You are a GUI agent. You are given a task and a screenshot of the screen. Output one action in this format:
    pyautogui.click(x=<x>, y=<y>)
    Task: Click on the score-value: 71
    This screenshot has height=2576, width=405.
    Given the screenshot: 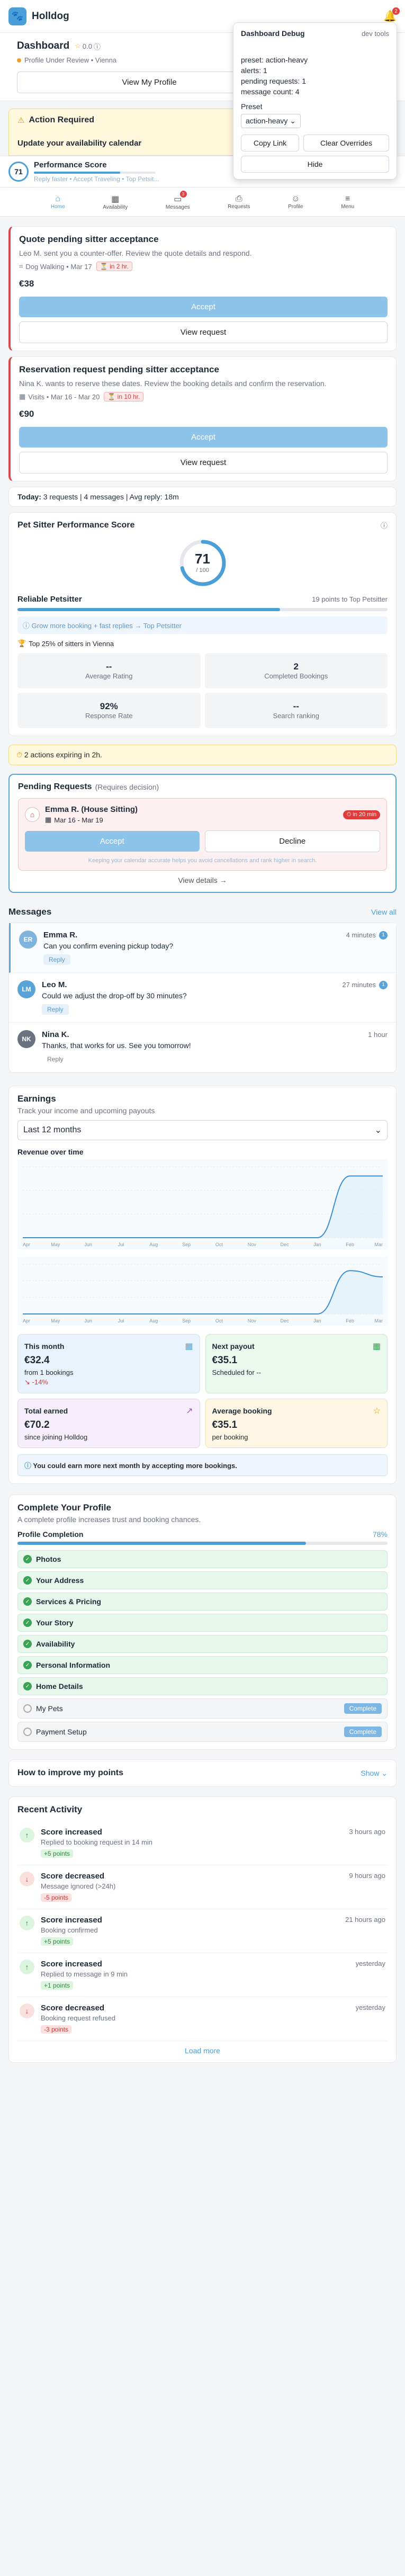 What is the action you would take?
    pyautogui.click(x=202, y=559)
    